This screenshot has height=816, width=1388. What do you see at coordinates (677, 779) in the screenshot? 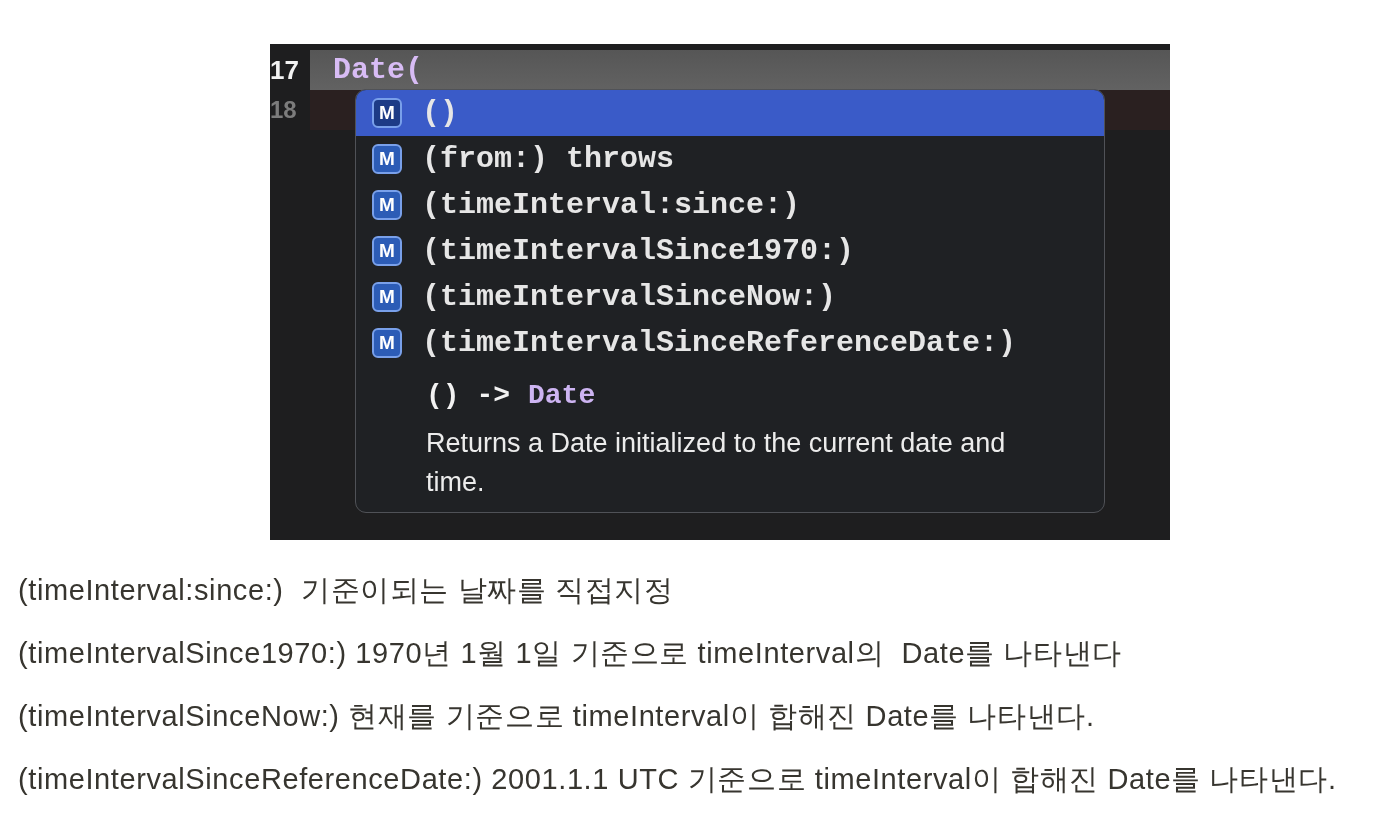
I see `note-text: (timeIntervalSinceReferenceDate:) 2001.1.1 UTC 기준으로 timeInterval이 합해진 Date를 나타낸다.` at bounding box center [677, 779].